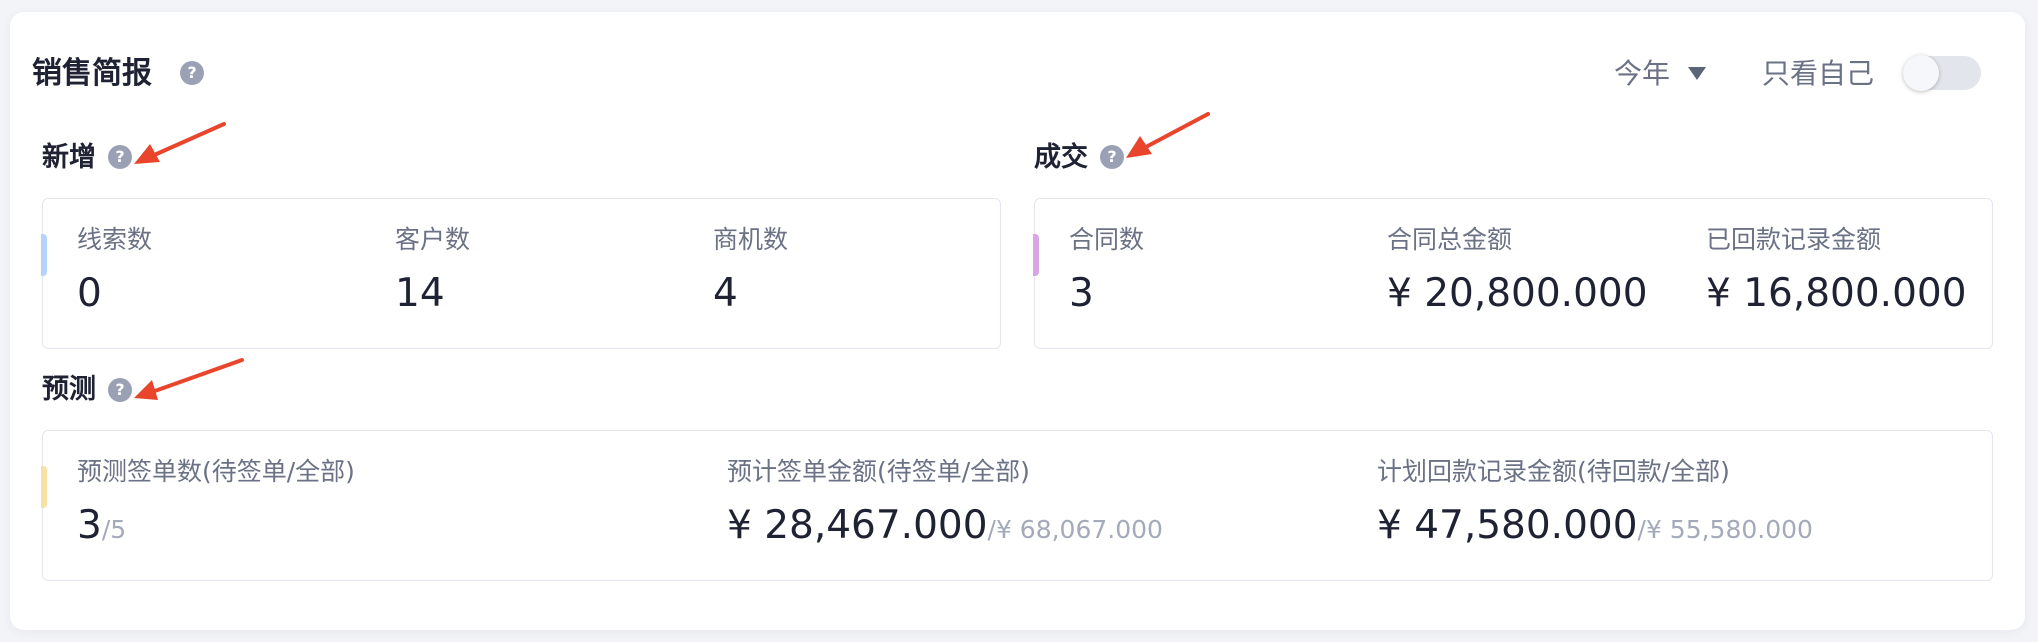  I want to click on section-title-deal: 成交, so click(1061, 157).